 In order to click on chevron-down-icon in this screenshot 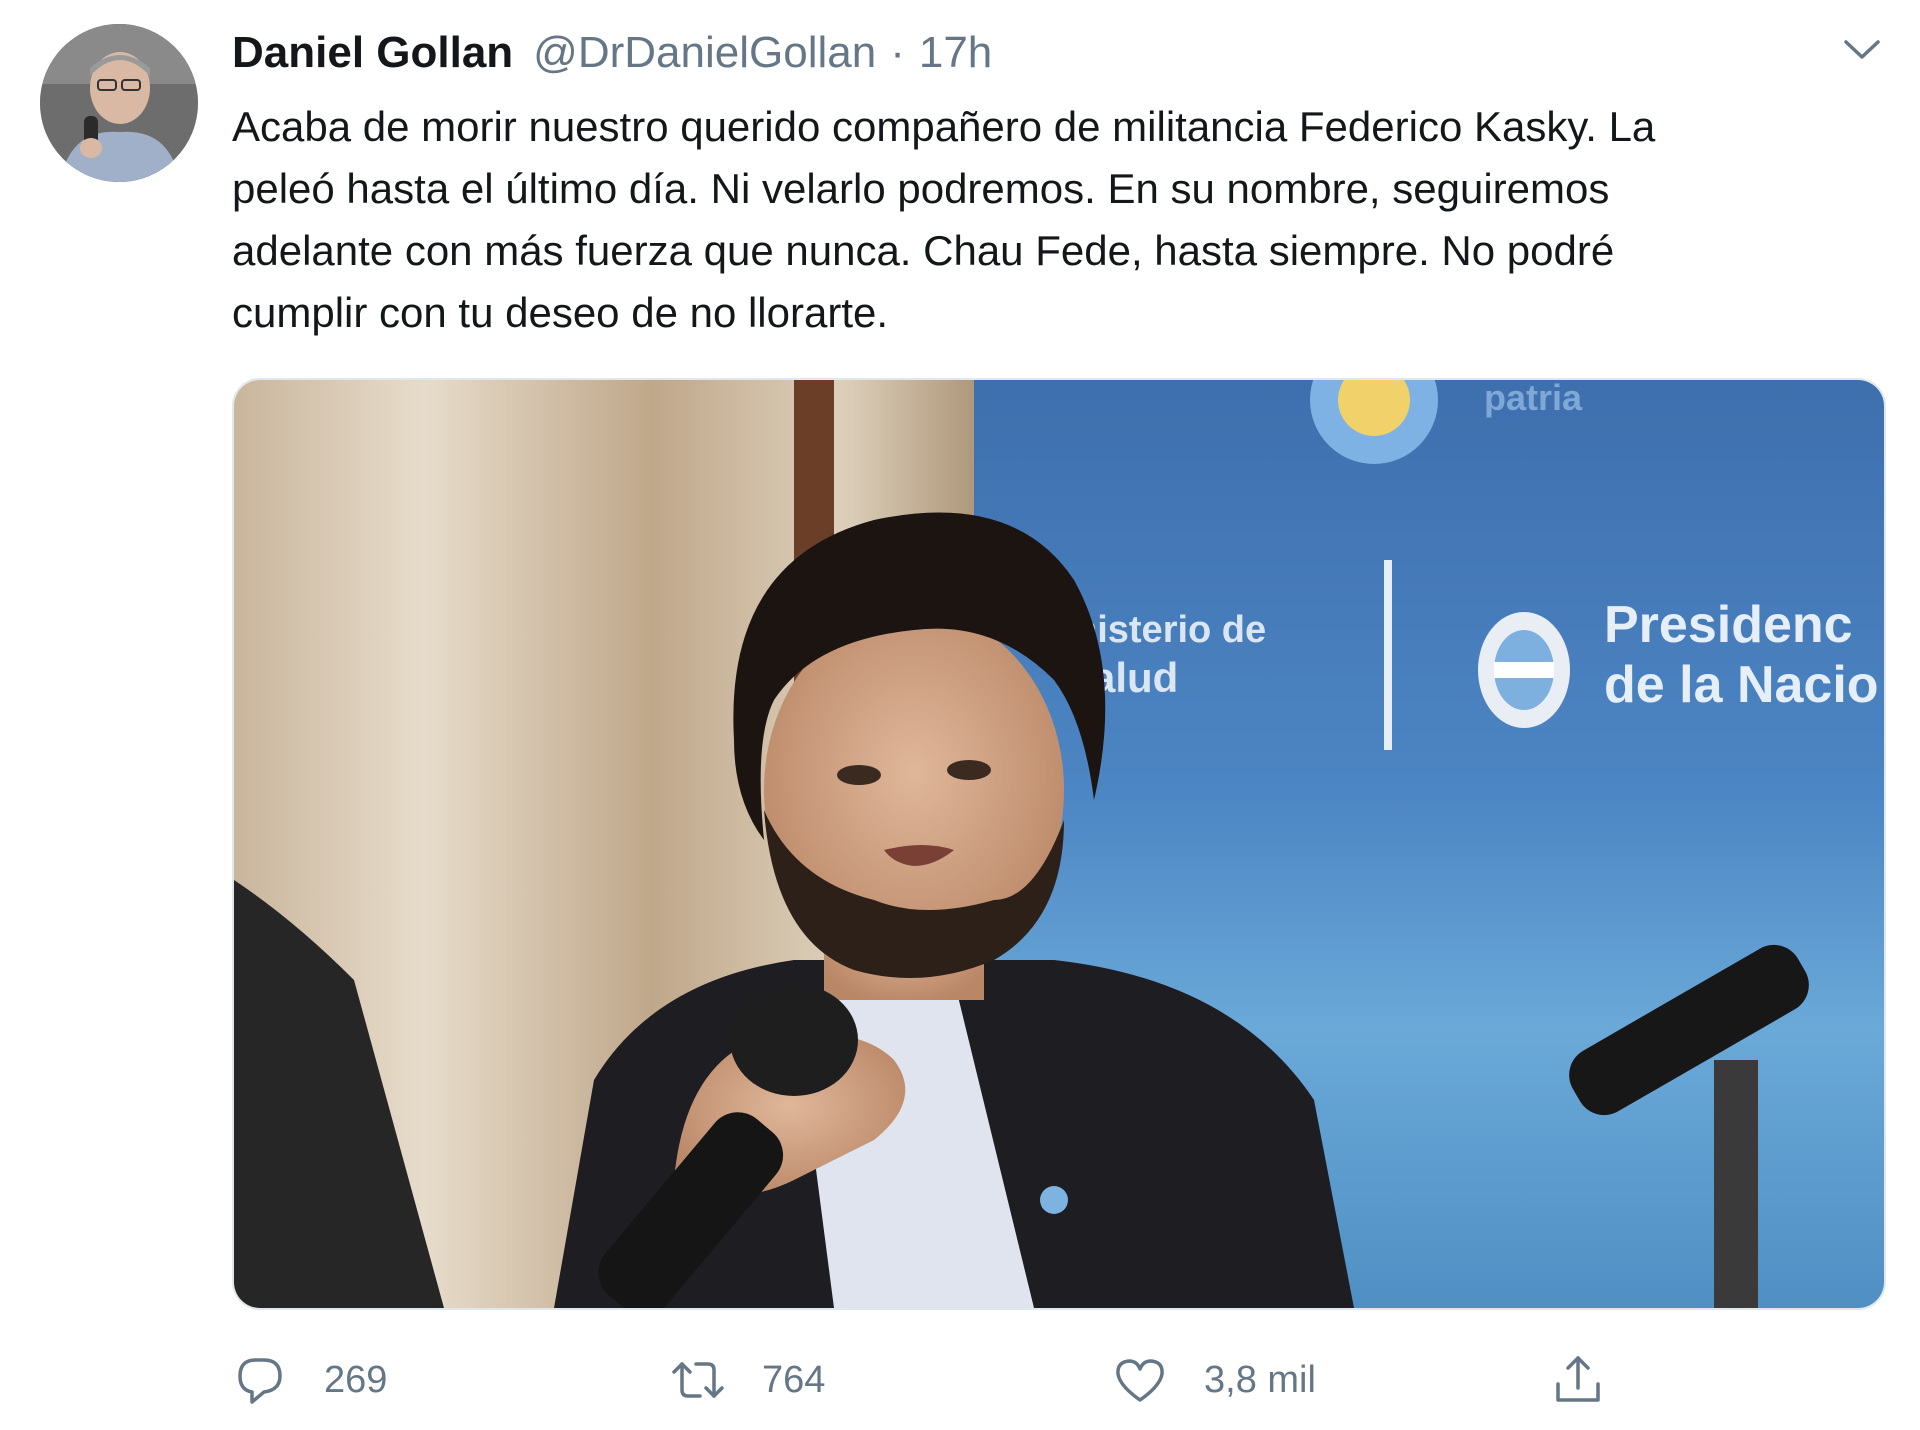, I will do `click(1862, 50)`.